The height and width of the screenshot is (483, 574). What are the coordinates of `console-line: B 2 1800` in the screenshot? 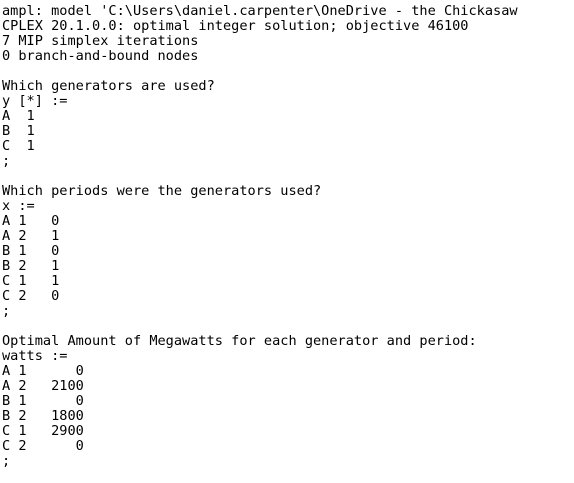 It's located at (43, 416).